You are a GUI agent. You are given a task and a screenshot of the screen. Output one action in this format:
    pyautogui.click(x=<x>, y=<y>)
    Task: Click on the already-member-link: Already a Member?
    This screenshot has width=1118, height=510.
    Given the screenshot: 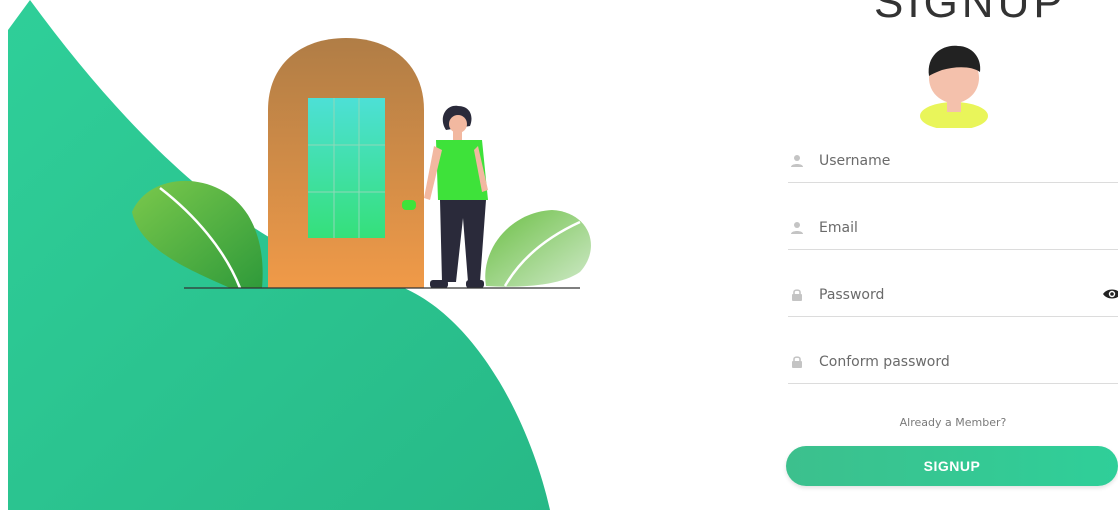 What is the action you would take?
    pyautogui.click(x=953, y=422)
    